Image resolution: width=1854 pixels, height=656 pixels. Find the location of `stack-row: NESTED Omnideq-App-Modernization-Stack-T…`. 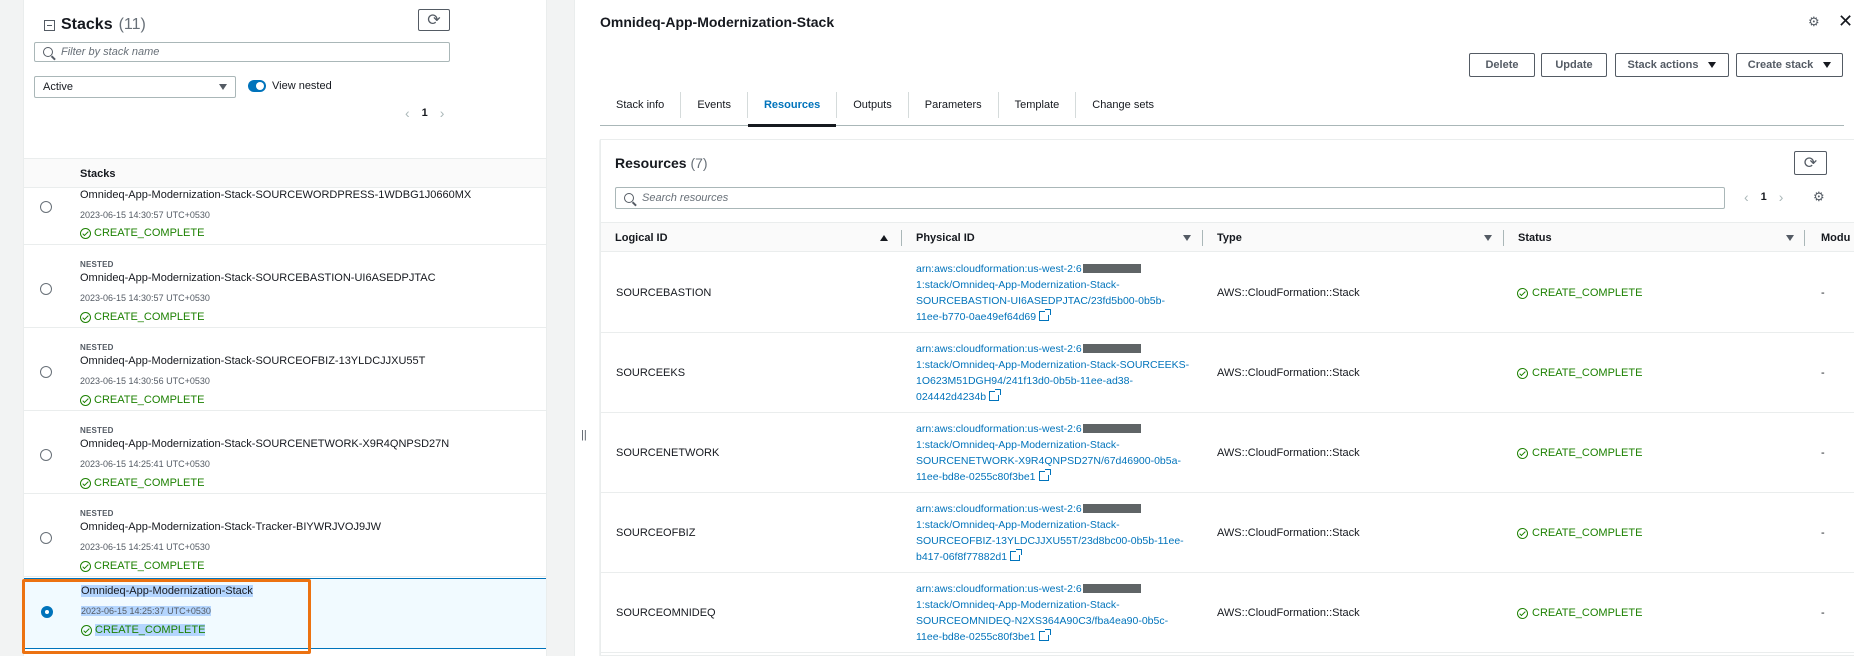

stack-row: NESTED Omnideq-App-Modernization-Stack-T… is located at coordinates (285, 536).